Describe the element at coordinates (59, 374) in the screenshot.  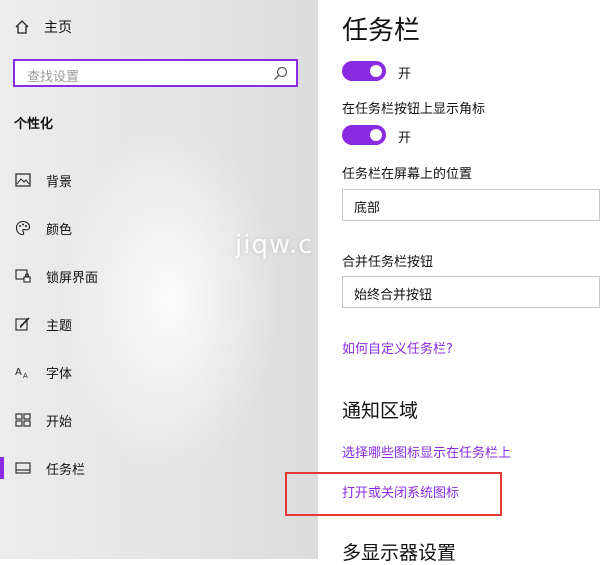
I see `sidebar-item-label: 字体` at that location.